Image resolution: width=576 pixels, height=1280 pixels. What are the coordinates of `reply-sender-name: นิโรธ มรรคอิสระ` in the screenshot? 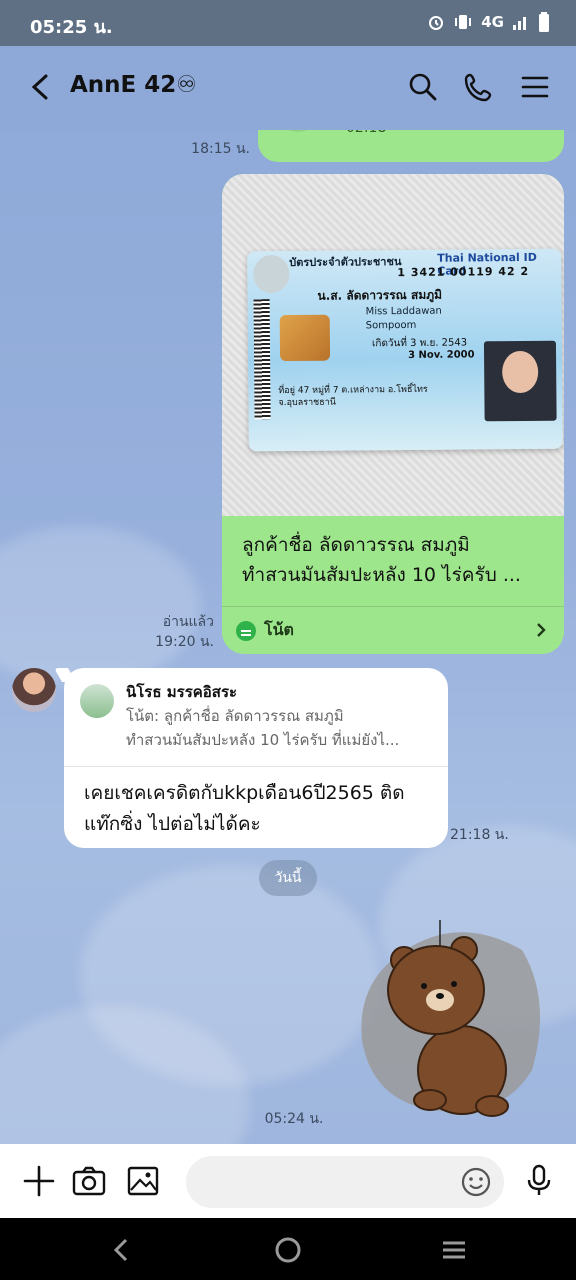 It's located at (182, 692).